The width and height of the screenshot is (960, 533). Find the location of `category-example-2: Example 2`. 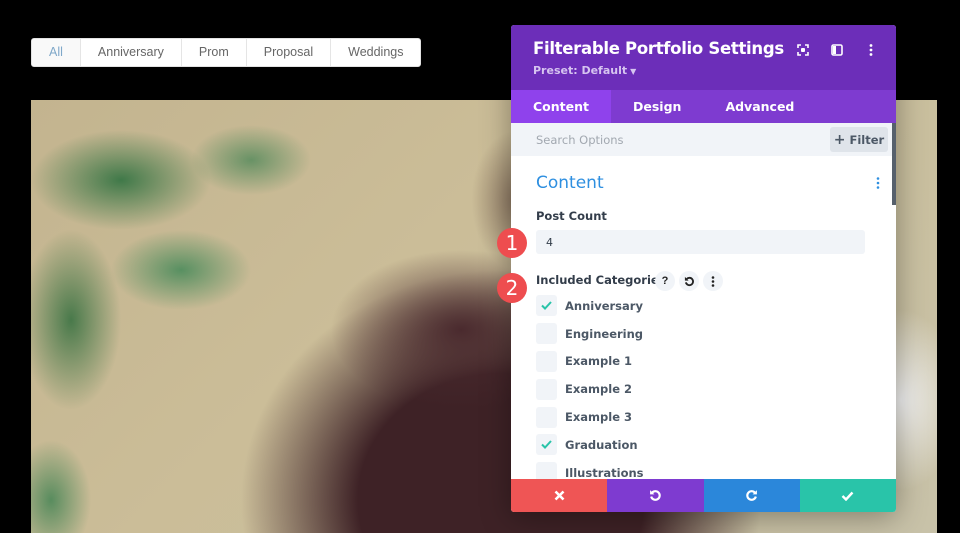

category-example-2: Example 2 is located at coordinates (590, 389).